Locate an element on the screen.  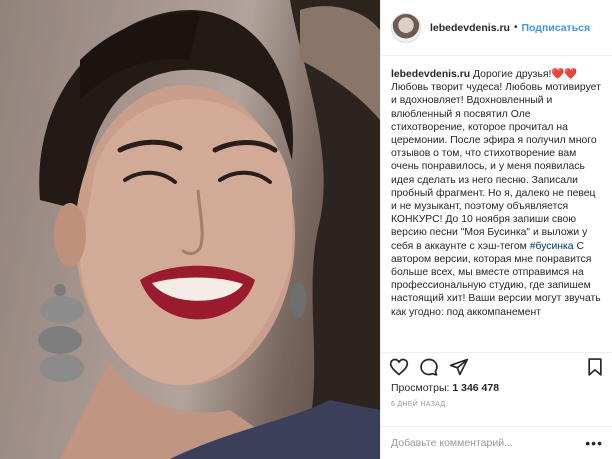
bookmark-icon is located at coordinates (595, 367).